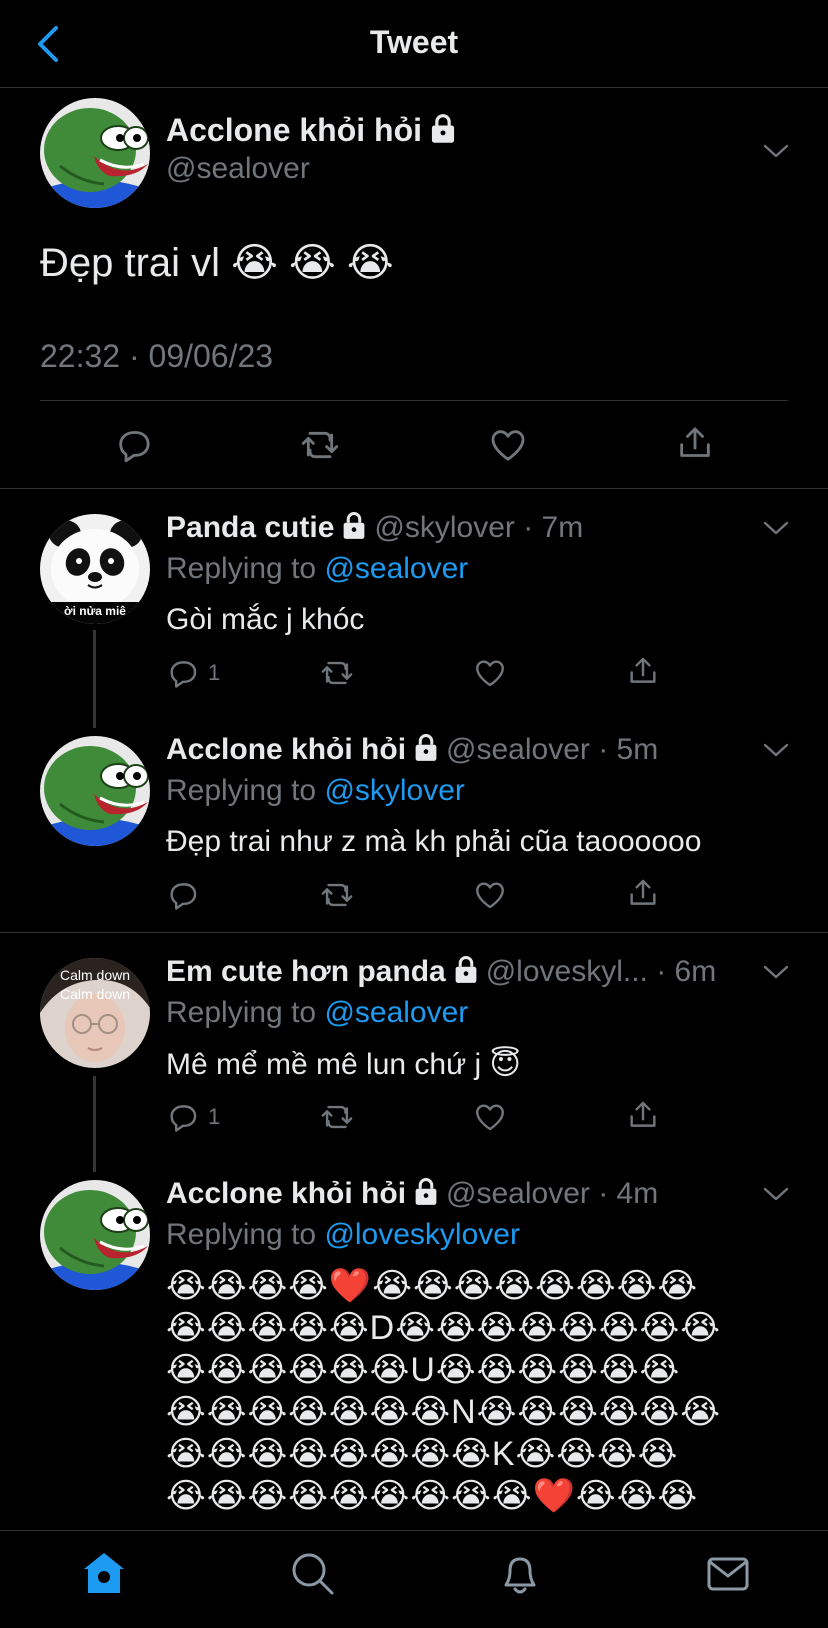  What do you see at coordinates (432, 1286) in the screenshot?
I see `emoji-line: 😭😭😭😭❤️😭😭😭😭😭😭😭😭` at bounding box center [432, 1286].